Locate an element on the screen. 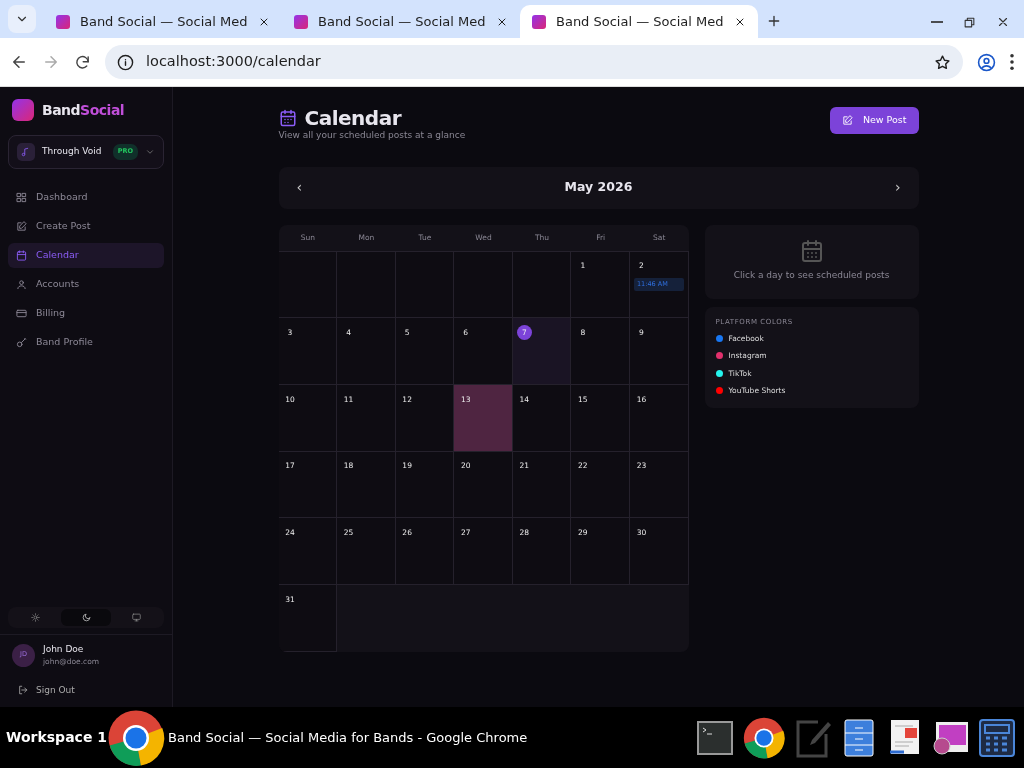 The image size is (1024, 768). profile-icon is located at coordinates (986, 62).